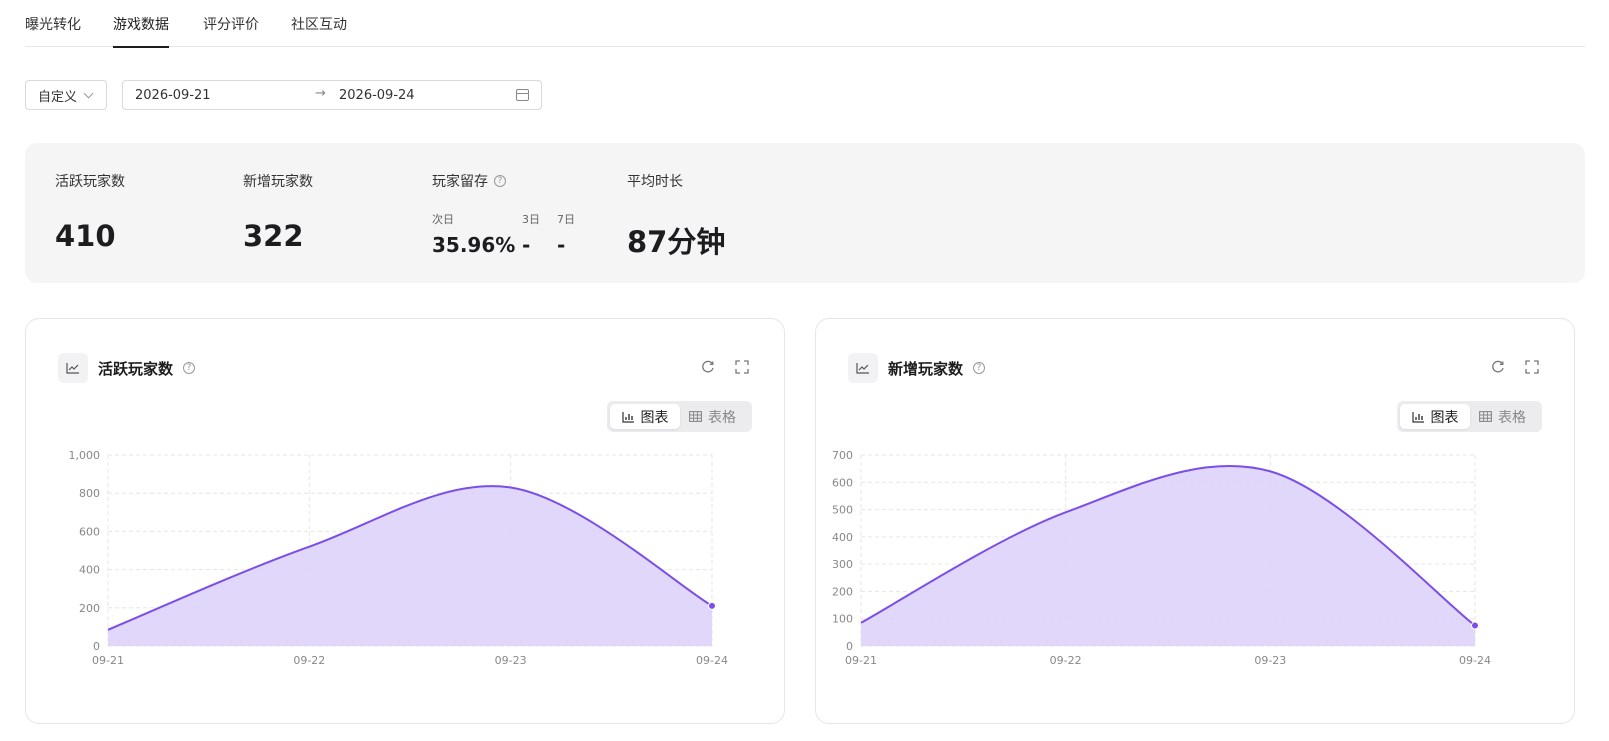  Describe the element at coordinates (443, 219) in the screenshot. I see `retention-day1-label: 次日` at that location.